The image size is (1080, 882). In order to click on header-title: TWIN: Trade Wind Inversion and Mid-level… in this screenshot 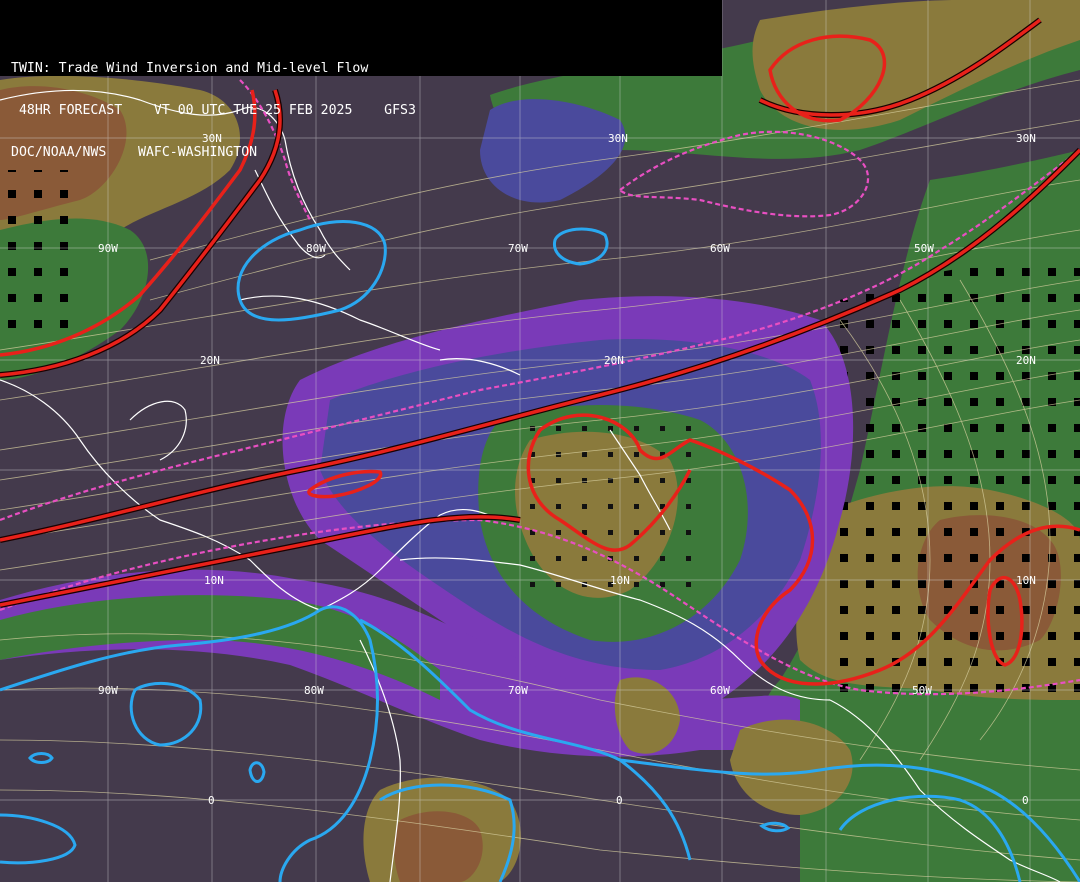, I will do `click(190, 68)`.